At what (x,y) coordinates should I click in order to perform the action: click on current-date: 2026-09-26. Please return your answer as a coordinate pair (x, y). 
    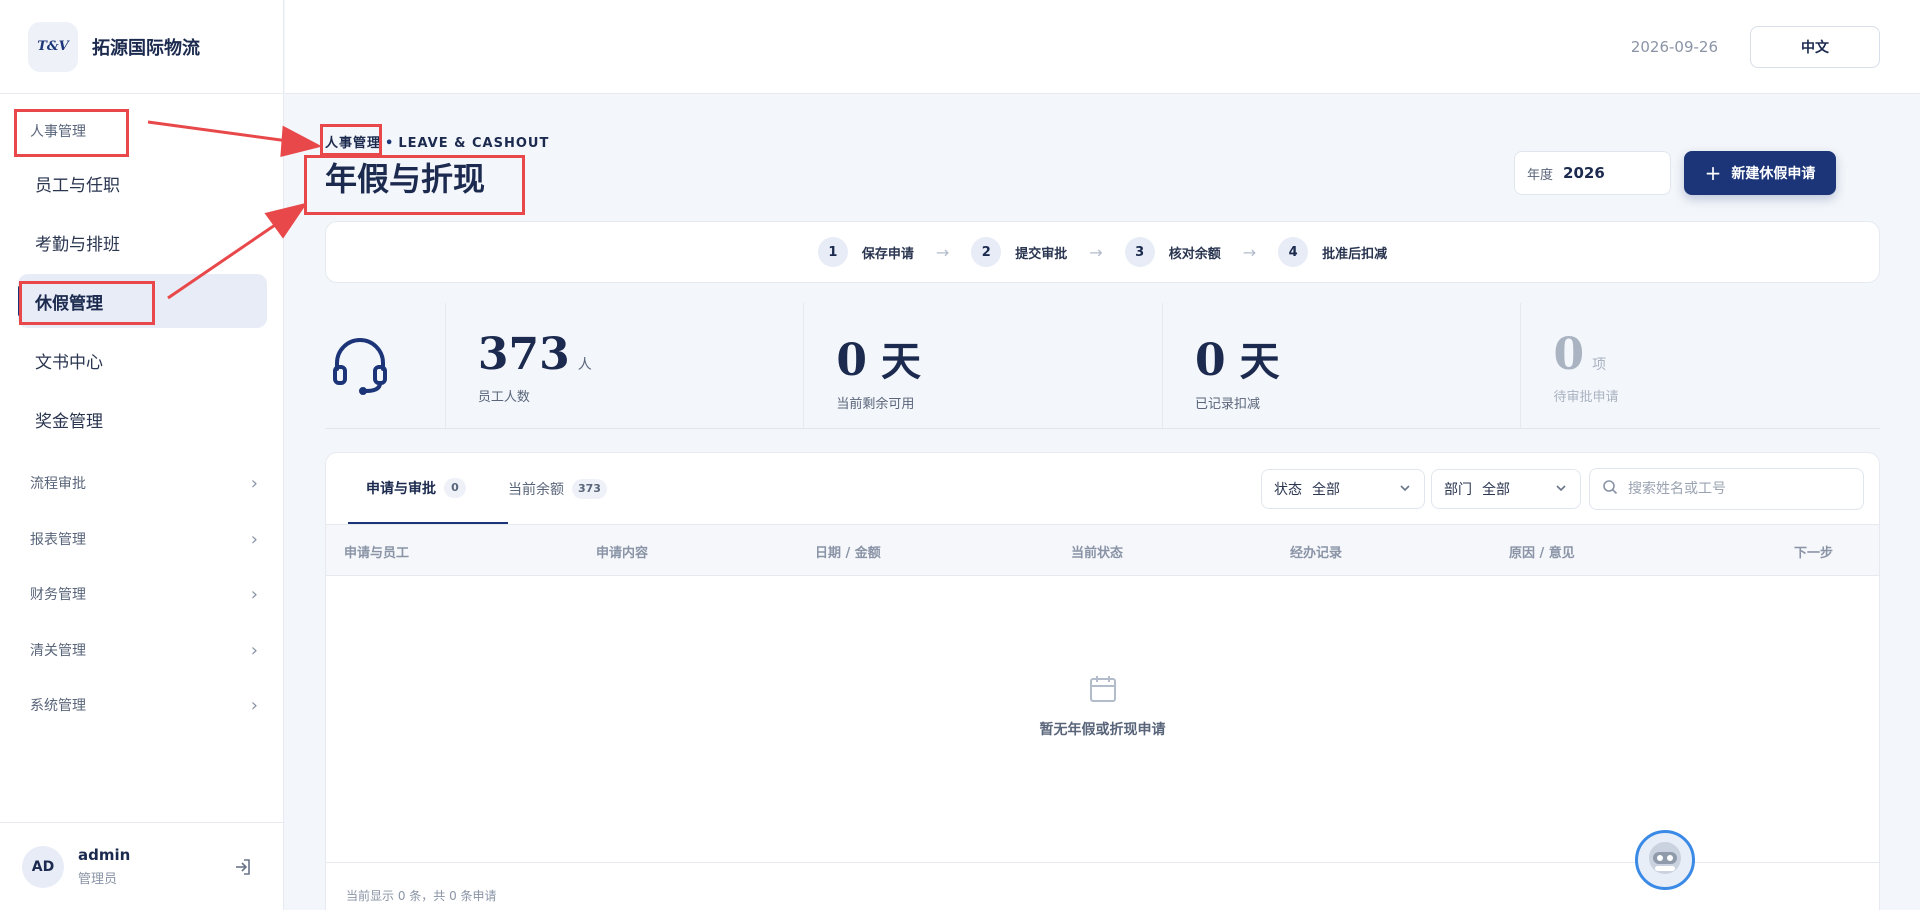
    Looking at the image, I should click on (1674, 47).